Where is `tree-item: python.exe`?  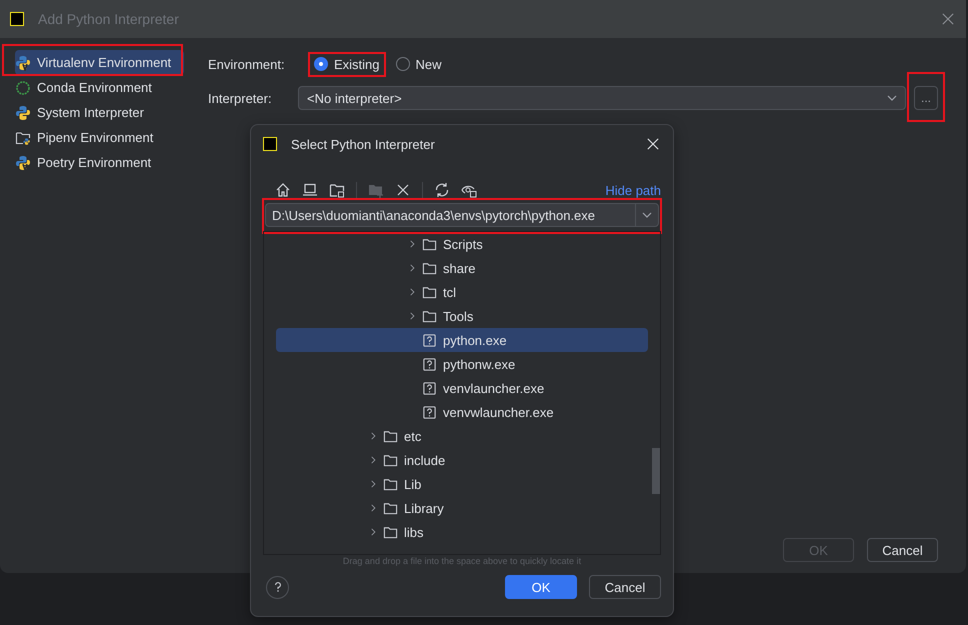 tree-item: python.exe is located at coordinates (462, 340).